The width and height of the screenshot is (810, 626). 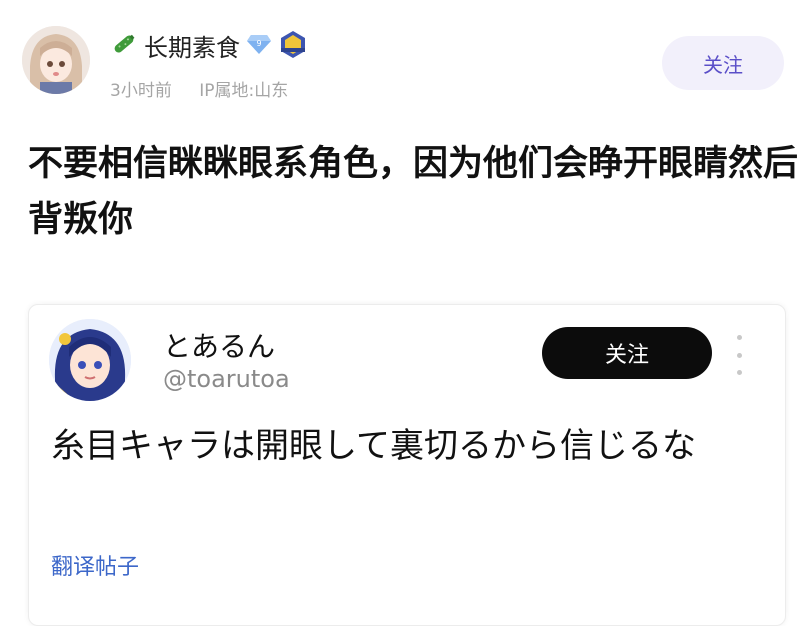 I want to click on post-meta: 3小时前 IP属地:山东, so click(x=199, y=88).